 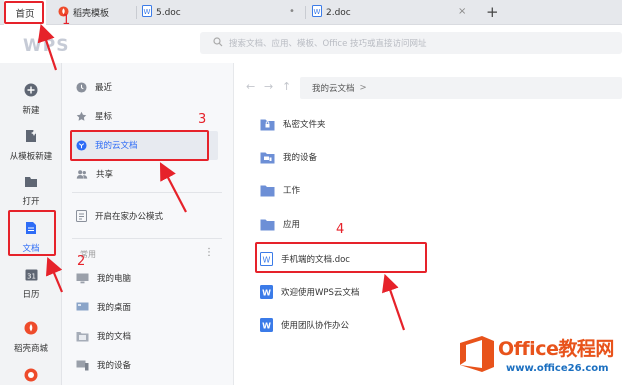 I want to click on watermark-url: www.office26.com, so click(x=557, y=368).